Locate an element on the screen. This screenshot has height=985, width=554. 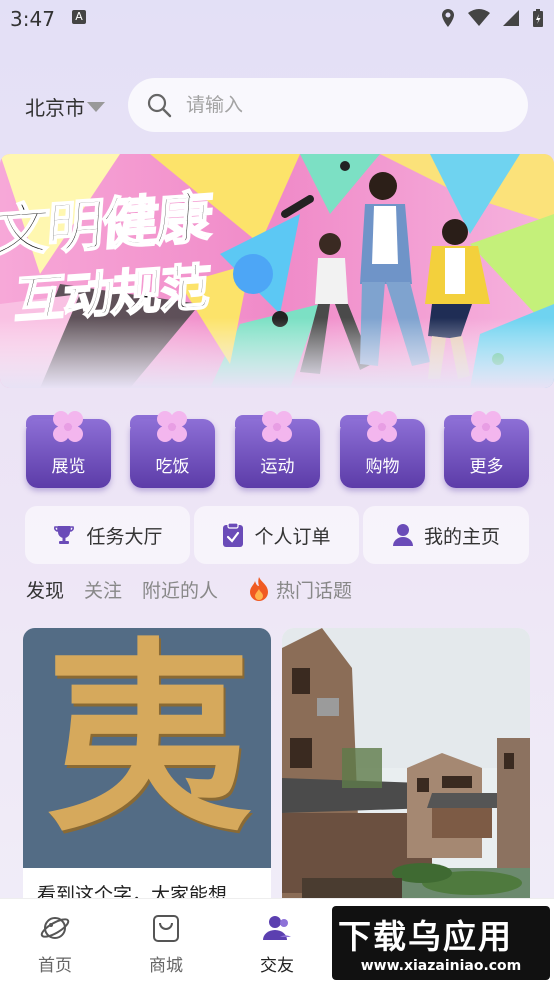
category-label: 更多 is located at coordinates (486, 467).